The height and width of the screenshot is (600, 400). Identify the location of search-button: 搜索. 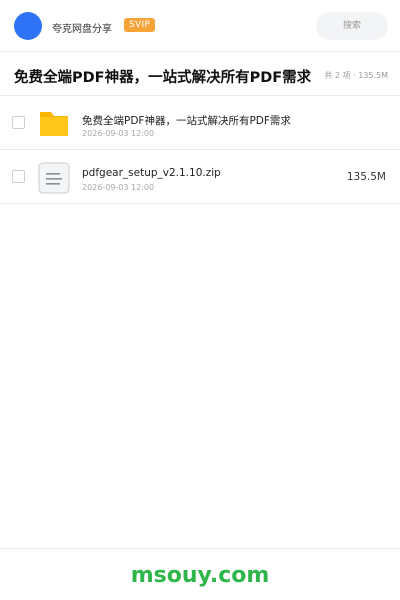
(352, 26).